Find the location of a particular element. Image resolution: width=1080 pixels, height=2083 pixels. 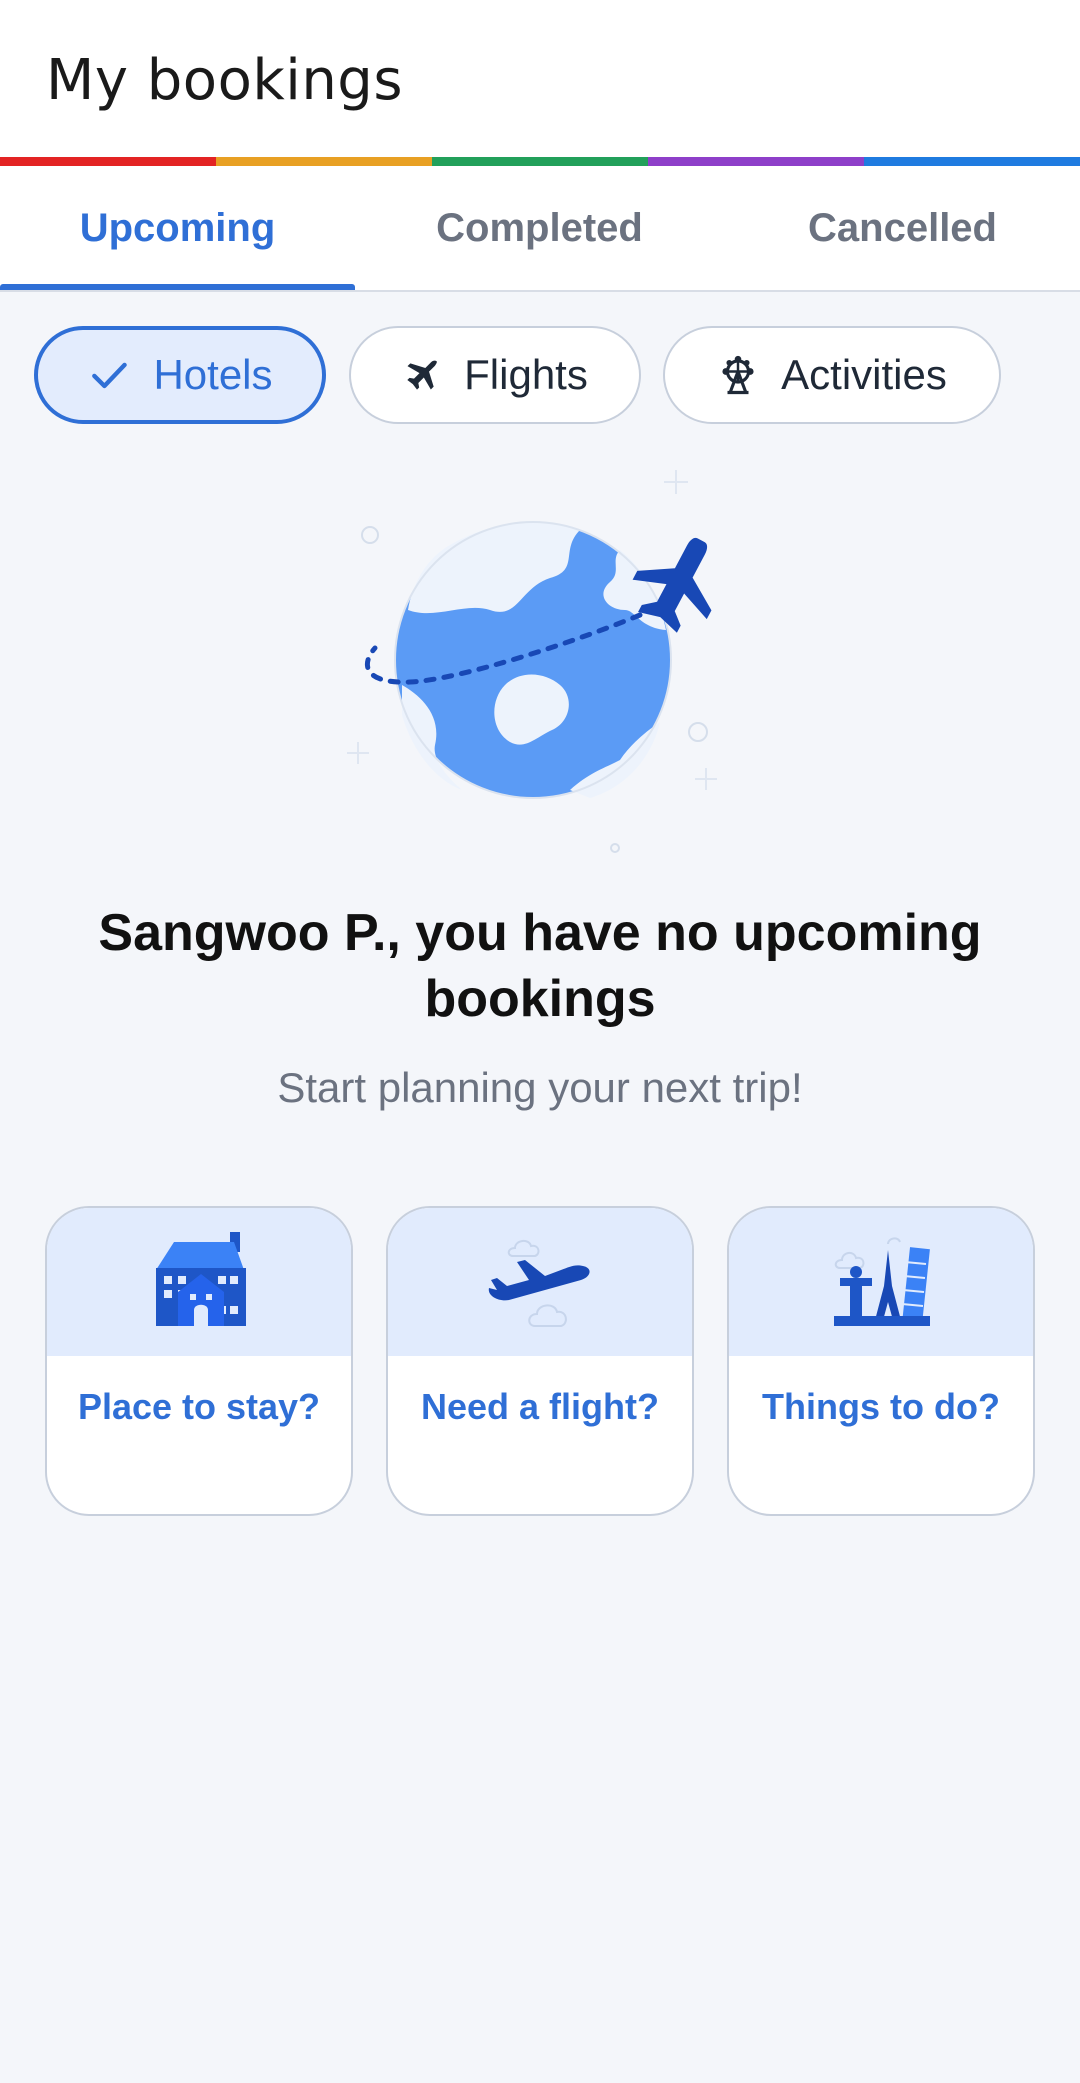

booking-status-tabs: Upcoming Completed Cancelled is located at coordinates (540, 229).